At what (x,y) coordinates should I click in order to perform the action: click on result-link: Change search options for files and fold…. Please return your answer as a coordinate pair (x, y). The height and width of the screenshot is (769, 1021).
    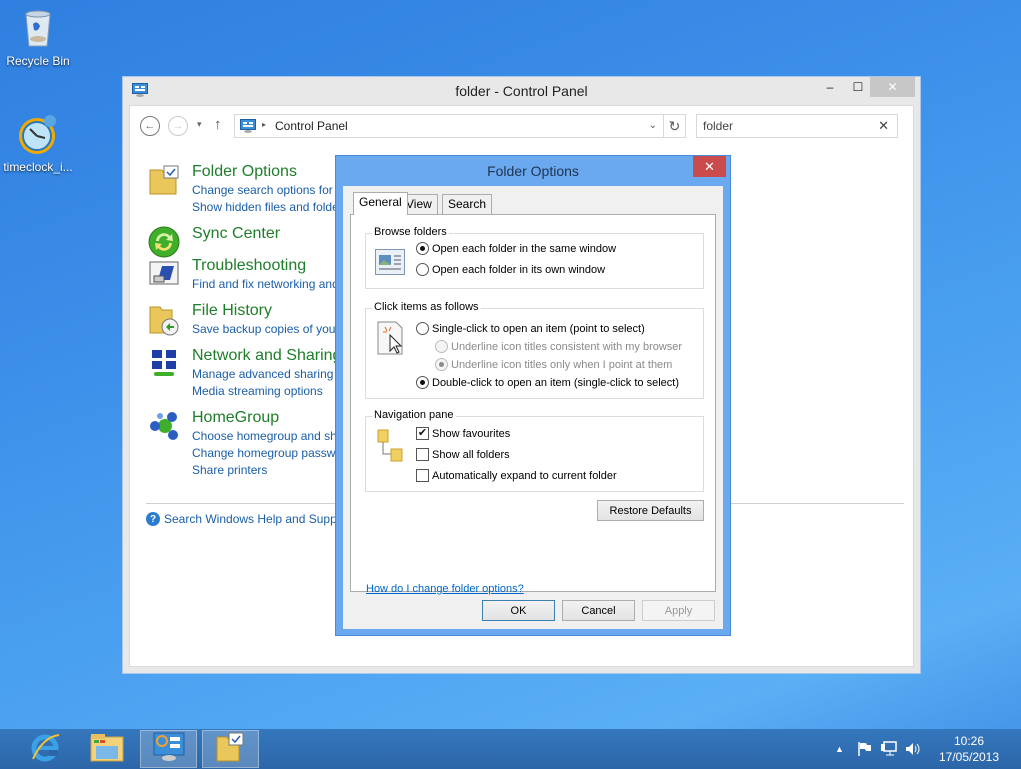
    Looking at the image, I should click on (269, 190).